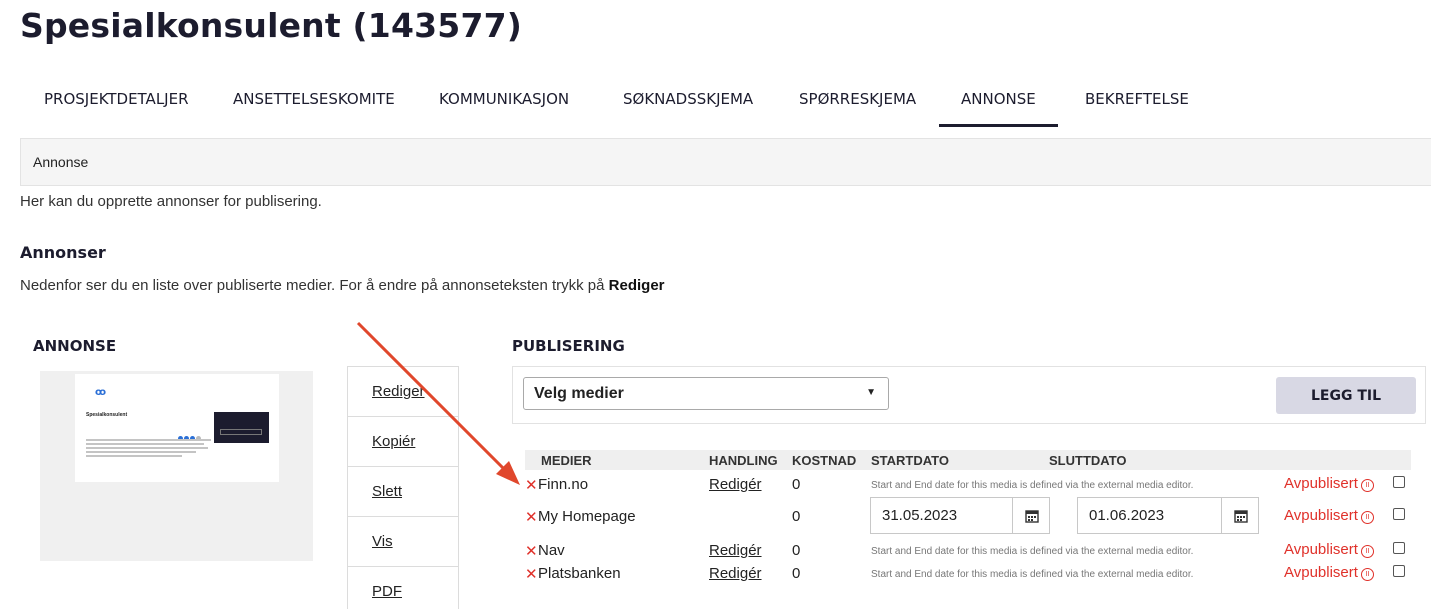  Describe the element at coordinates (551, 550) in the screenshot. I see `media-name: Nav` at that location.